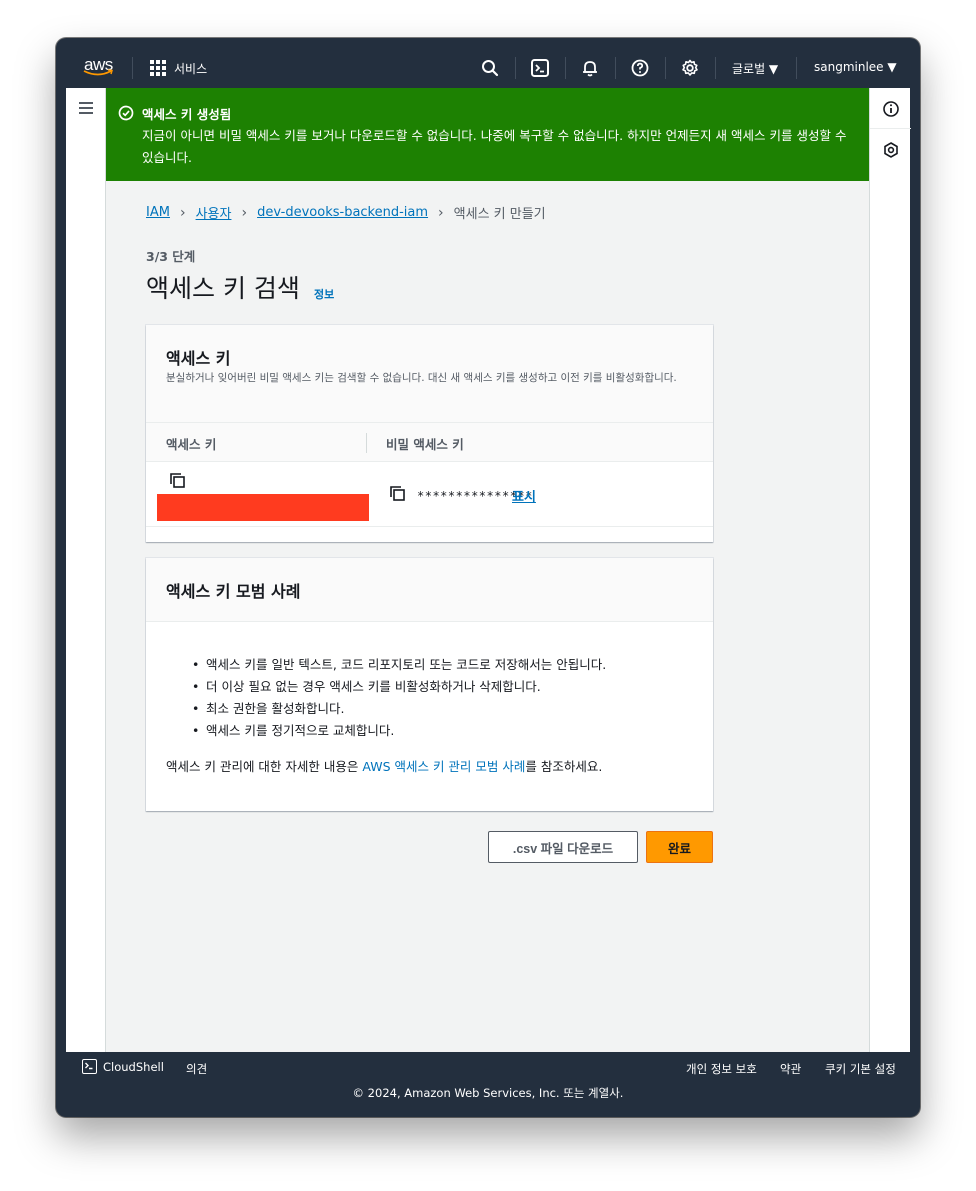 The image size is (976, 1191). What do you see at coordinates (187, 114) in the screenshot?
I see `flash-title: 액세스 키 생성됨` at bounding box center [187, 114].